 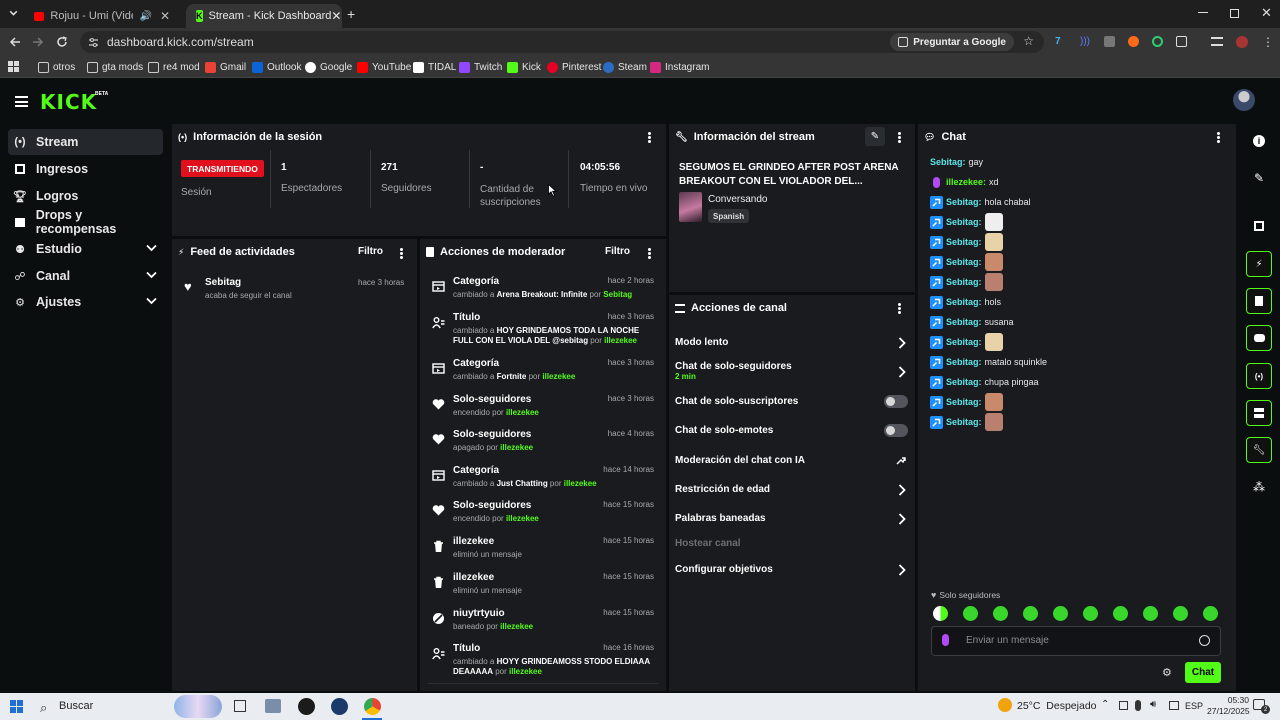 I want to click on channel-action-chat-de-solo-seguidores: Chat de solo-seguidores 2 min, so click(x=792, y=371).